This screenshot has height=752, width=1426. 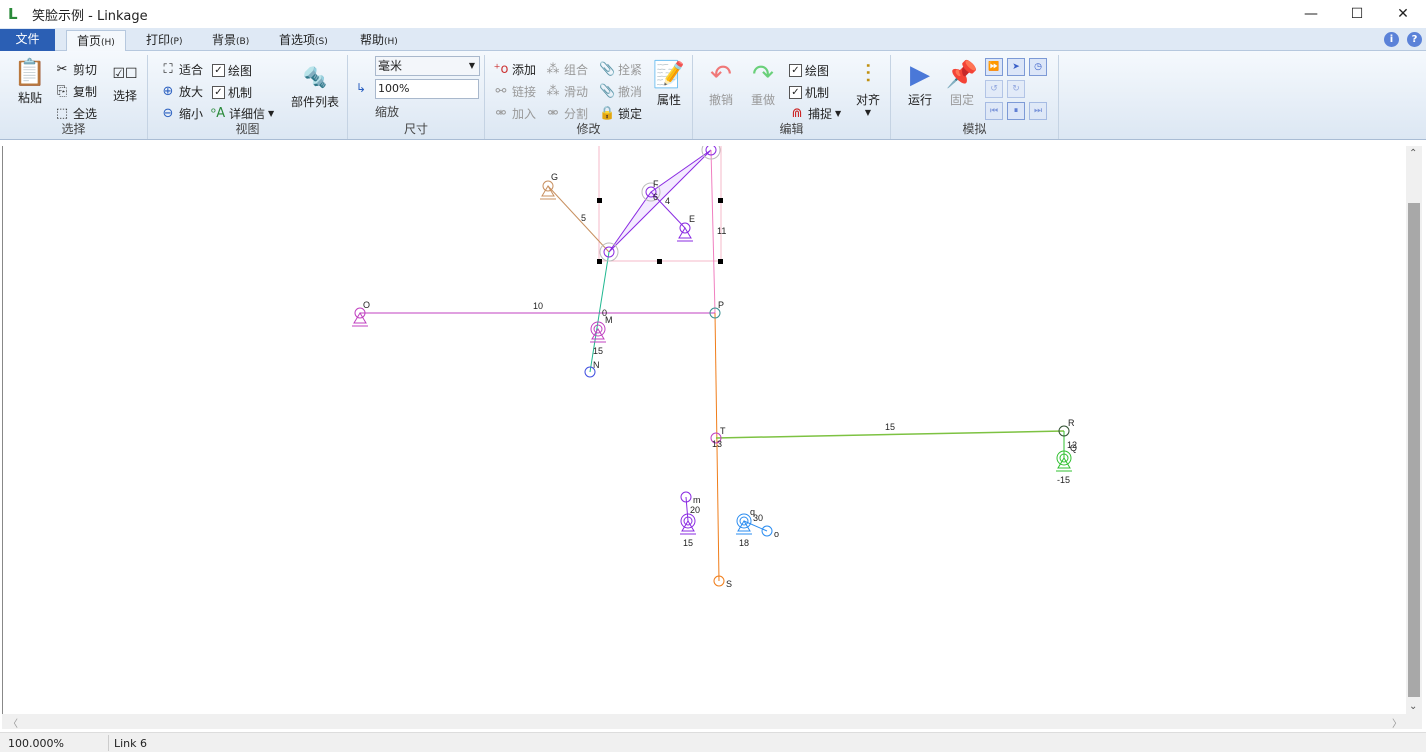 I want to click on clipboard-icon: 📋, so click(x=30, y=73).